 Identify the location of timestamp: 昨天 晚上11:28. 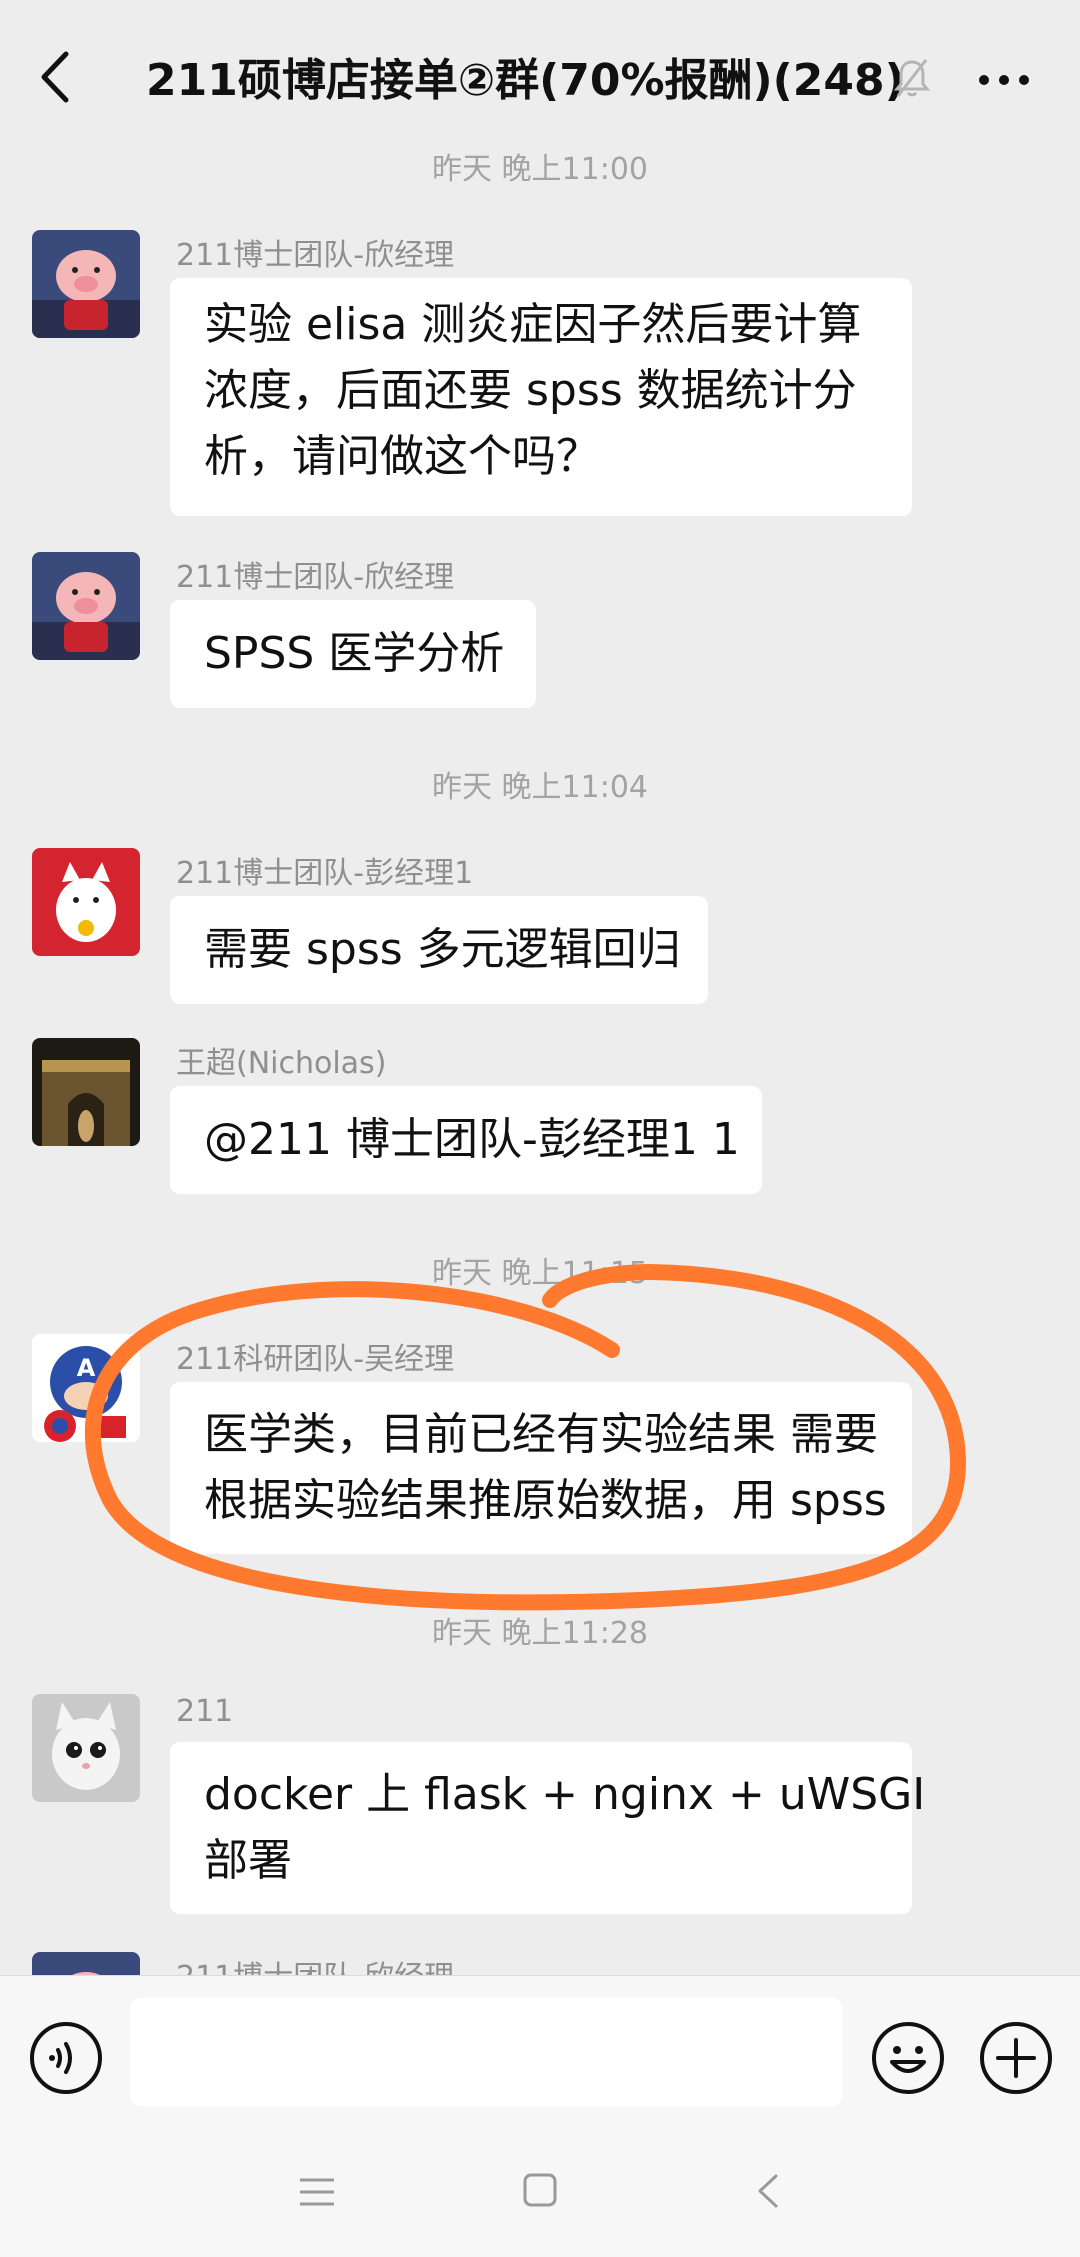
(540, 1633).